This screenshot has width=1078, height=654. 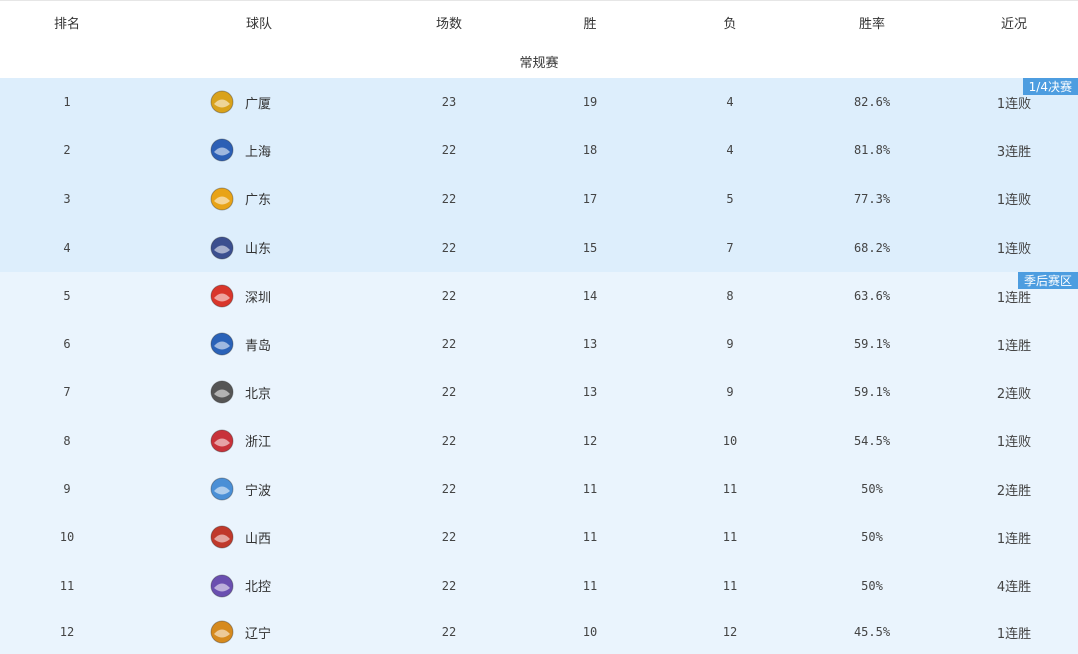 What do you see at coordinates (240, 585) in the screenshot?
I see `team-cell: 北控` at bounding box center [240, 585].